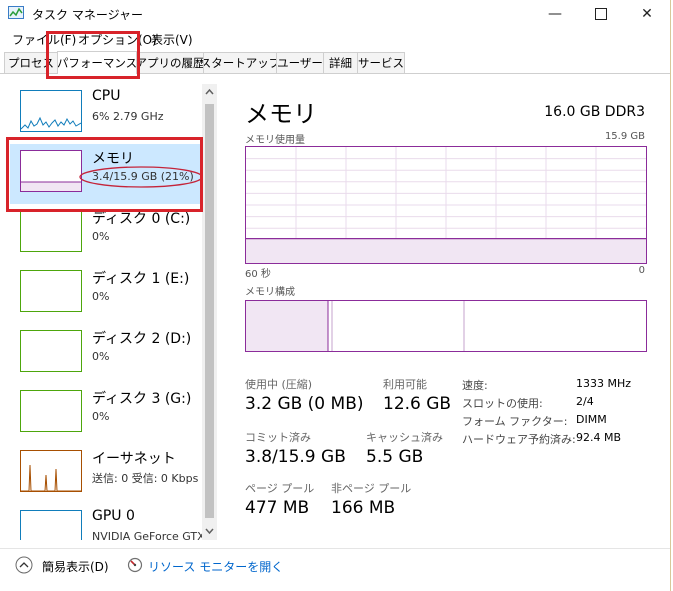 The width and height of the screenshot is (673, 591). Describe the element at coordinates (258, 274) in the screenshot. I see `graph-time-left: 60 秒` at that location.